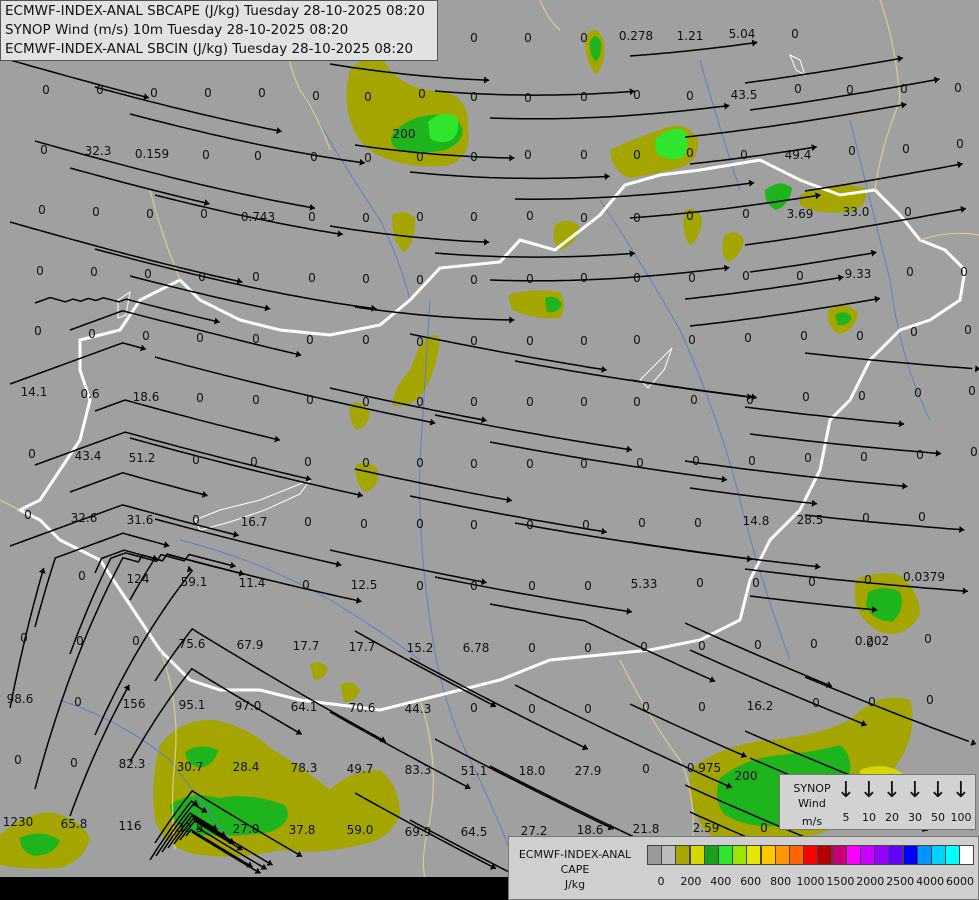  Describe the element at coordinates (252, 583) in the screenshot. I see `value-label: 11.4` at that location.